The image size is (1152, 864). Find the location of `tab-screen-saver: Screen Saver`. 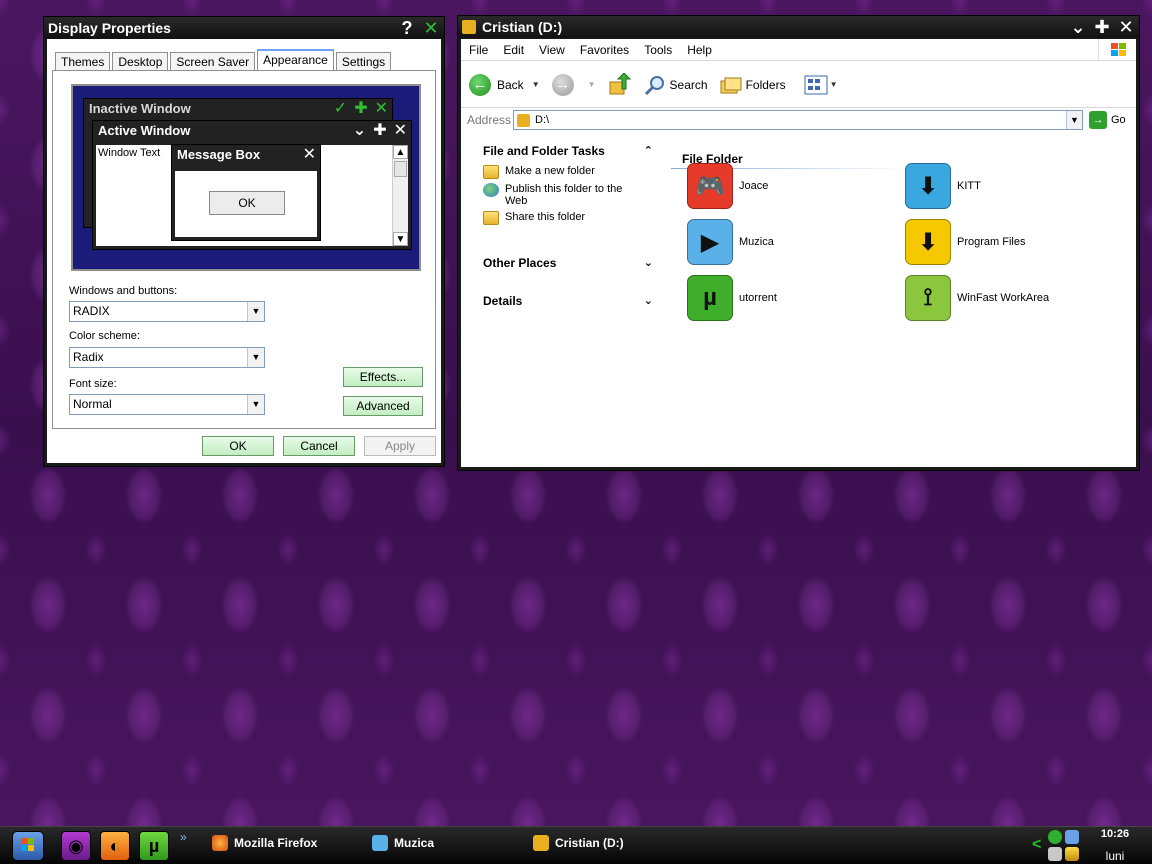

tab-screen-saver: Screen Saver is located at coordinates (213, 61).